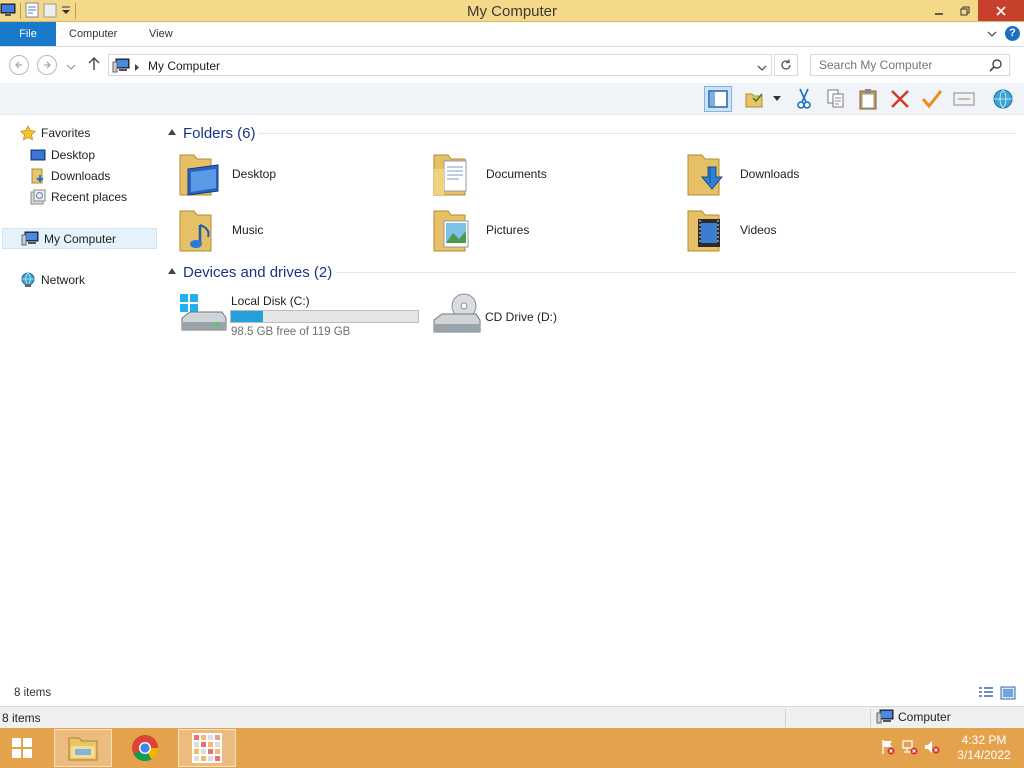 This screenshot has width=1024, height=768. Describe the element at coordinates (89, 197) in the screenshot. I see `nav-recent-places-label: Recent places` at that location.